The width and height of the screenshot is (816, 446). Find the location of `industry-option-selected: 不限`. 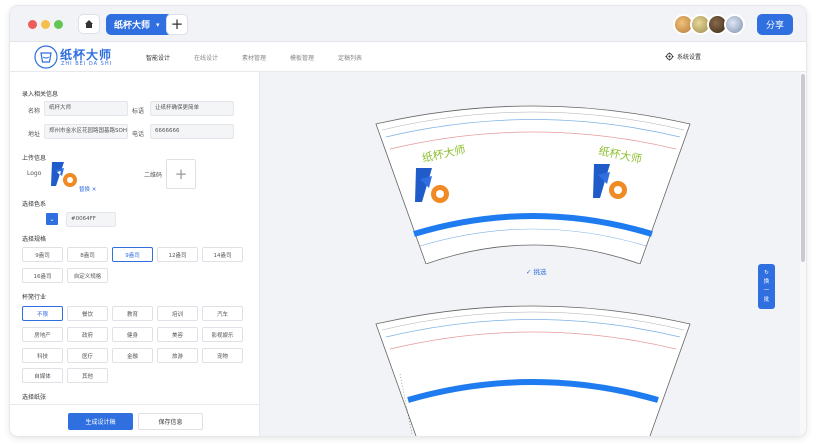

industry-option-selected: 不限 is located at coordinates (42, 313).